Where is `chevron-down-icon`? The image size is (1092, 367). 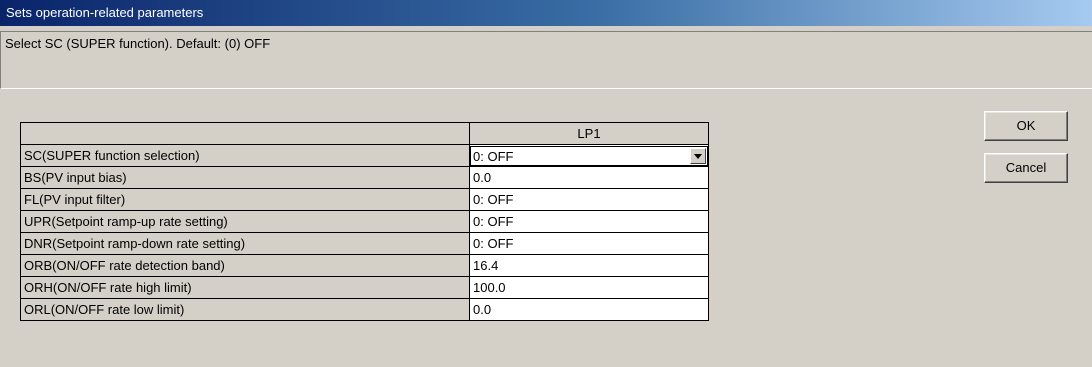 chevron-down-icon is located at coordinates (698, 155).